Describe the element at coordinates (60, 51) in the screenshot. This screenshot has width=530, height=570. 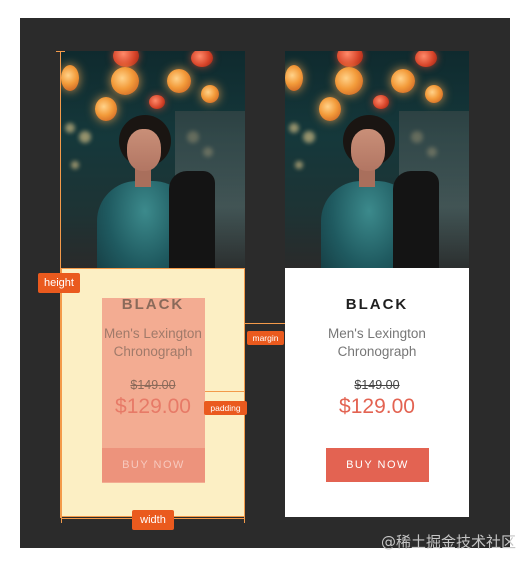
I see `height-guide-tick-top` at that location.